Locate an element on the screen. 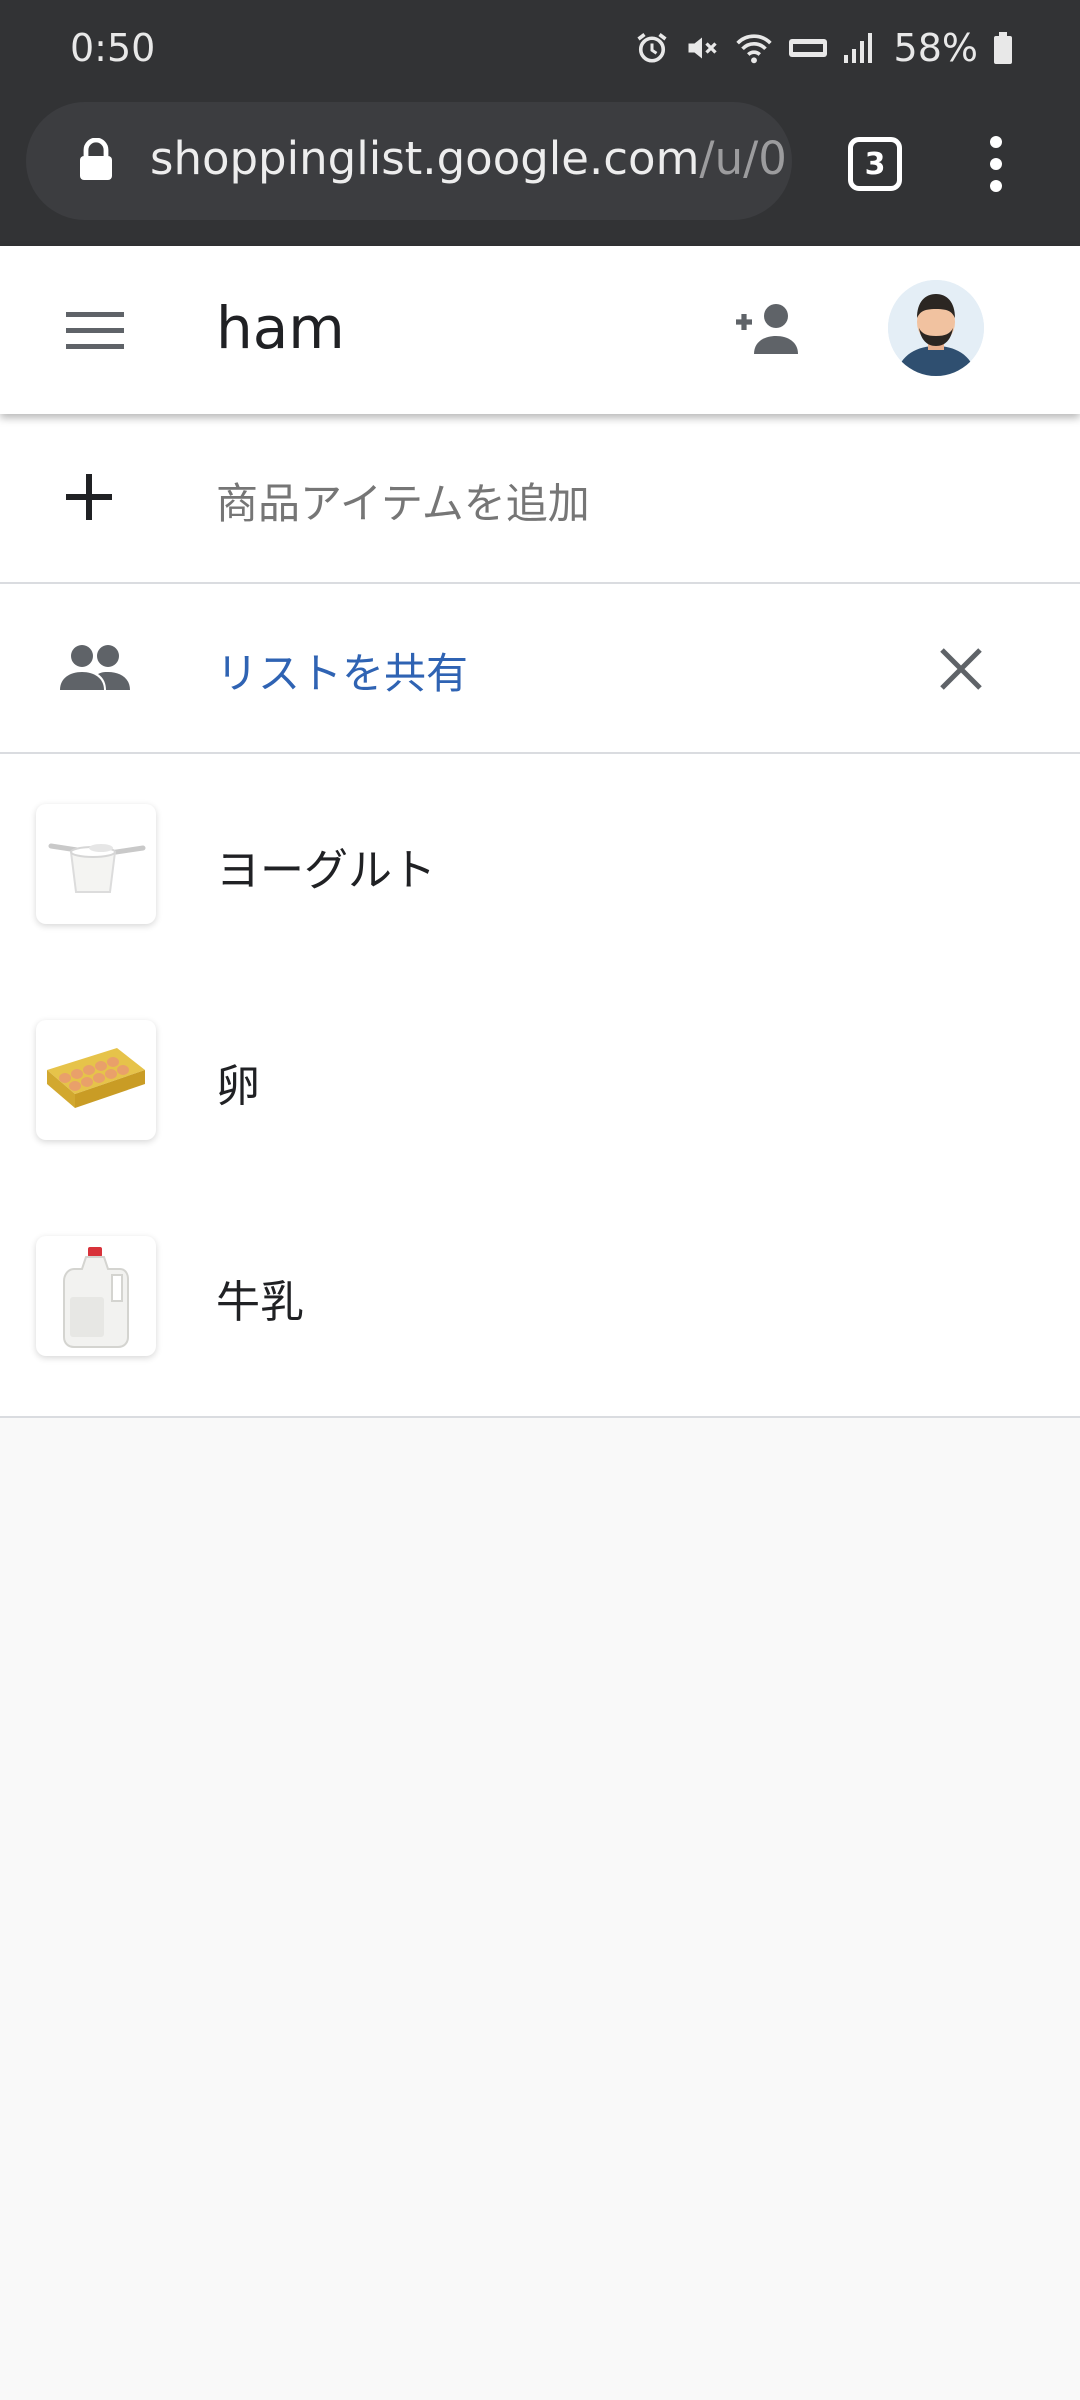  wifi-icon is located at coordinates (753, 49).